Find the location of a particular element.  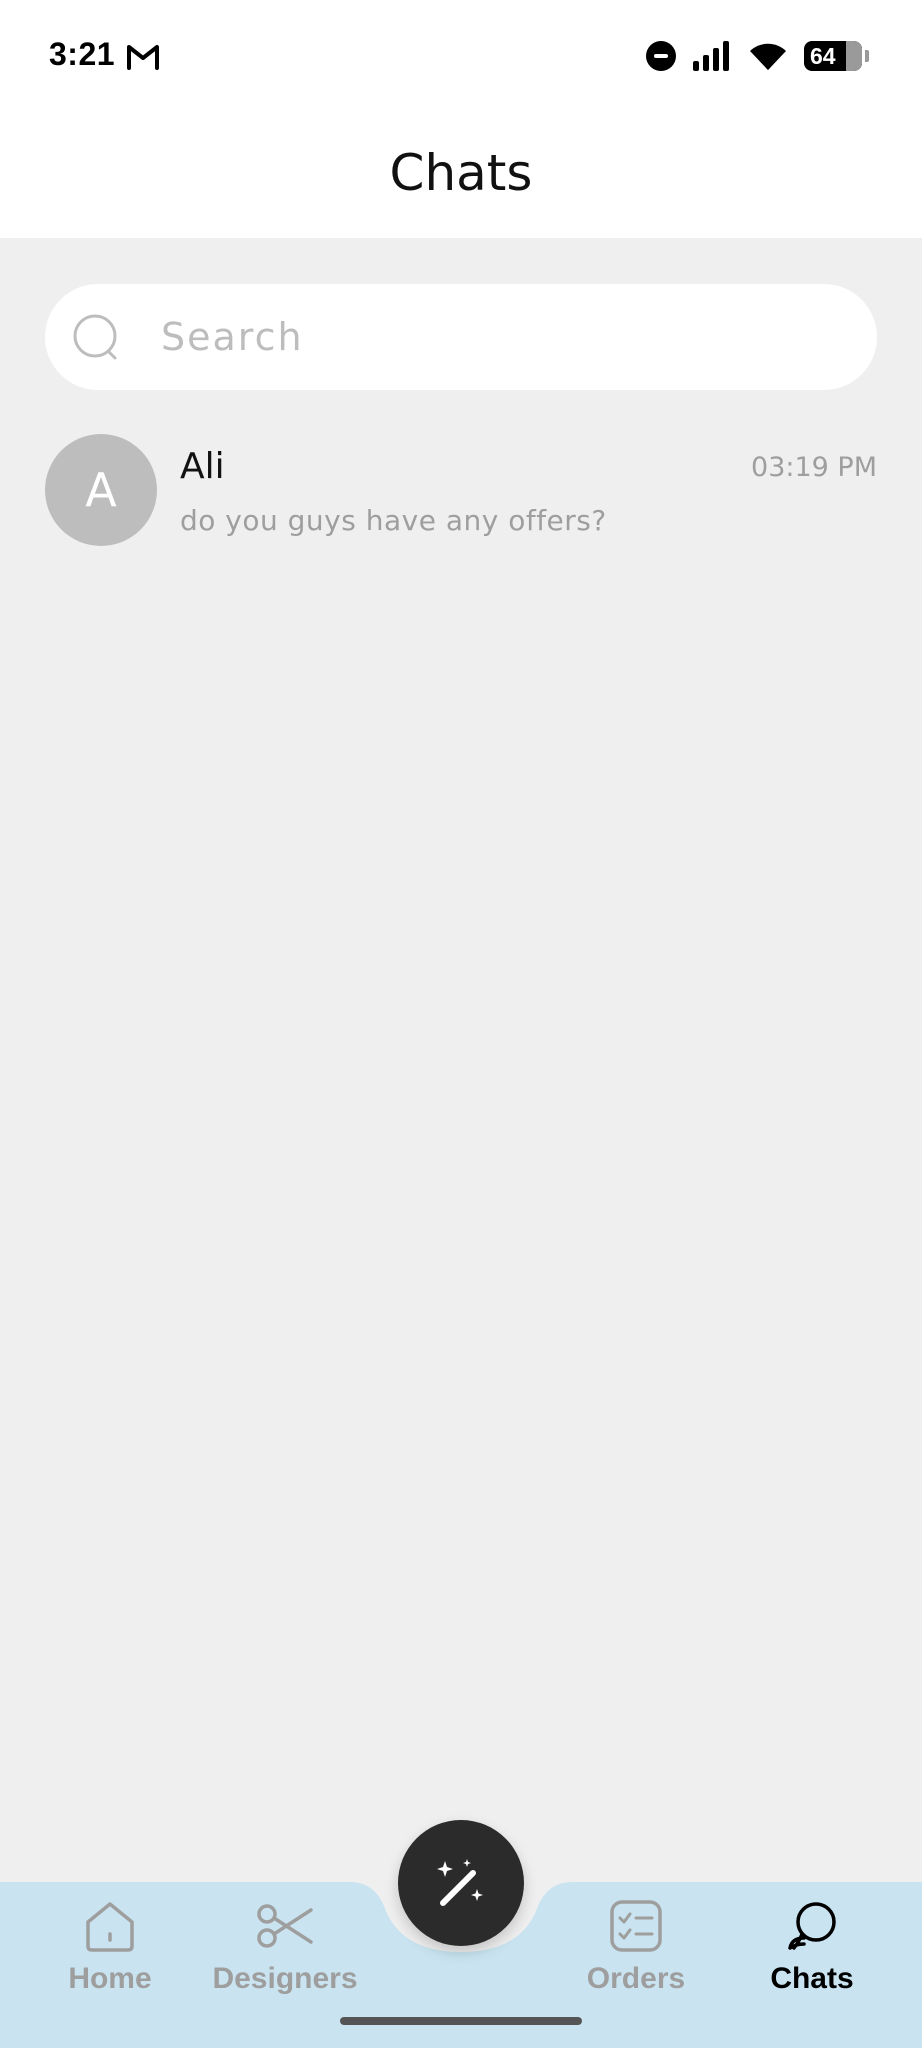

battery-icon: 64 is located at coordinates (836, 56).